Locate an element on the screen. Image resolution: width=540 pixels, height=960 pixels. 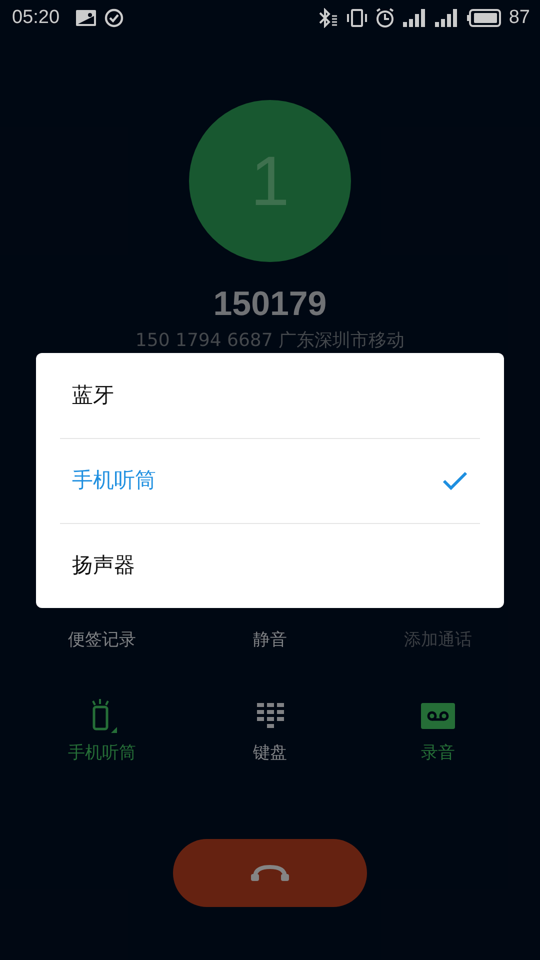
menu-option: 蓝牙 is located at coordinates (270, 395).